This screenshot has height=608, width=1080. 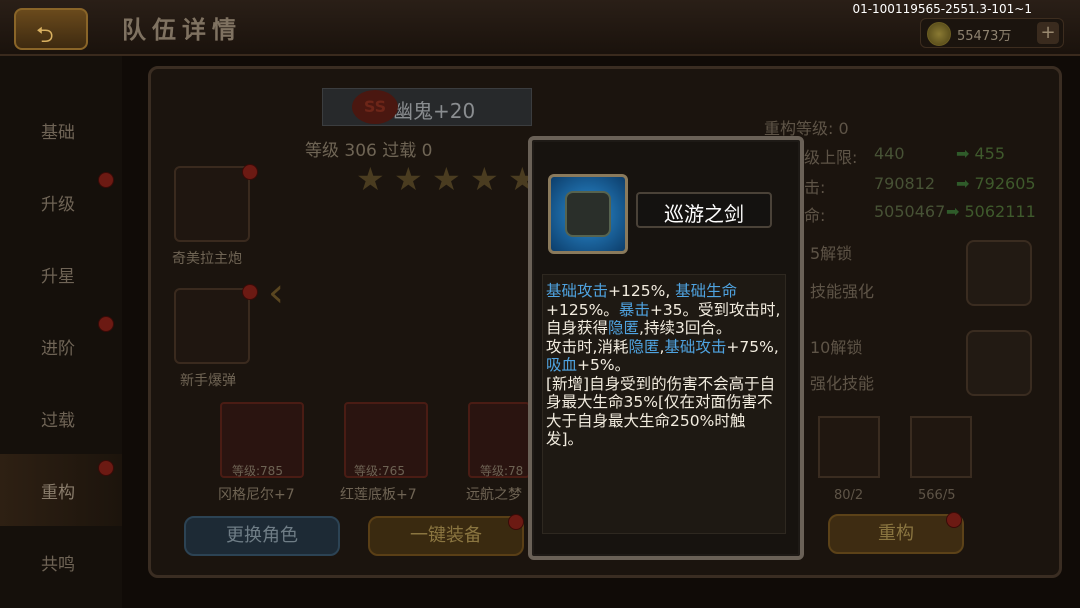 I want to click on auto-equip-button: 一键装备, so click(x=446, y=536).